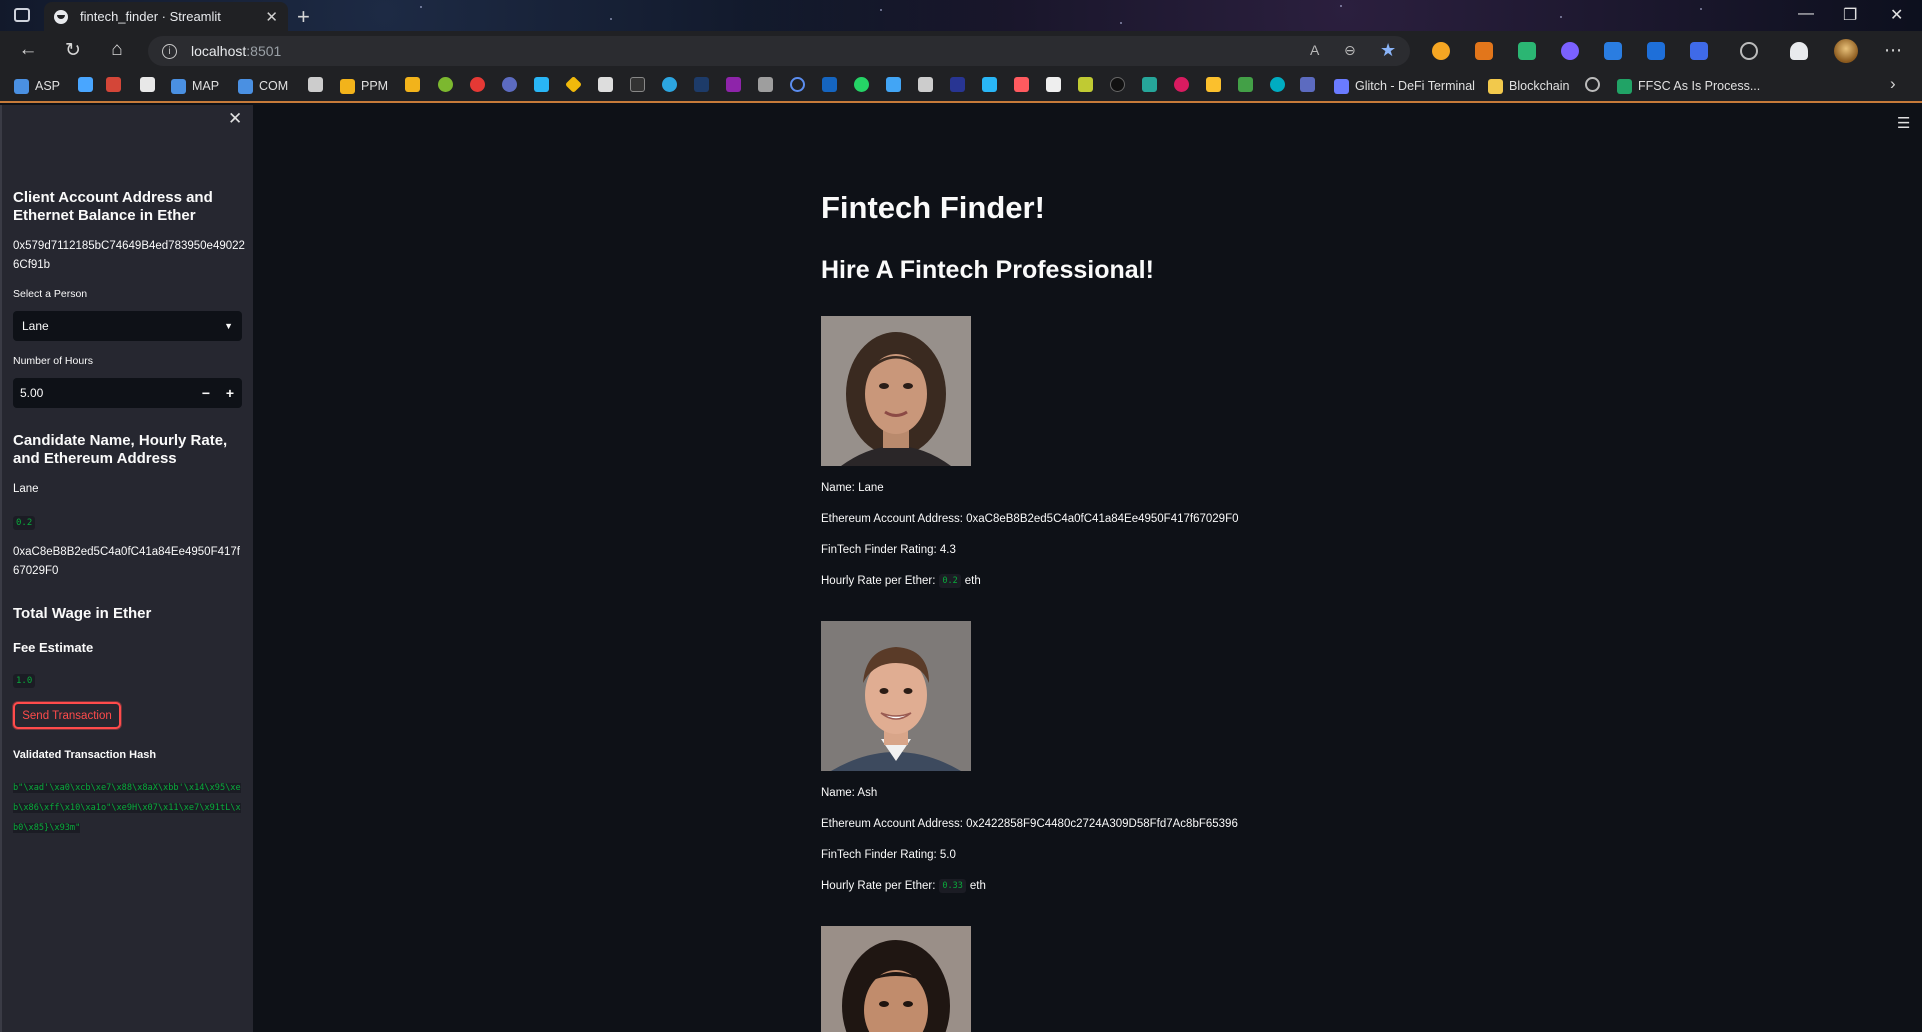 Image resolution: width=1922 pixels, height=1032 pixels. I want to click on page-subtitle: Hire A Fintech Professional!, so click(987, 270).